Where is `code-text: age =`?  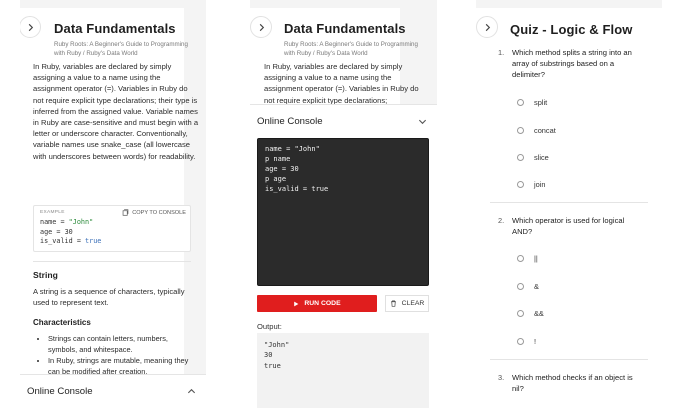
code-text: age = is located at coordinates (52, 231).